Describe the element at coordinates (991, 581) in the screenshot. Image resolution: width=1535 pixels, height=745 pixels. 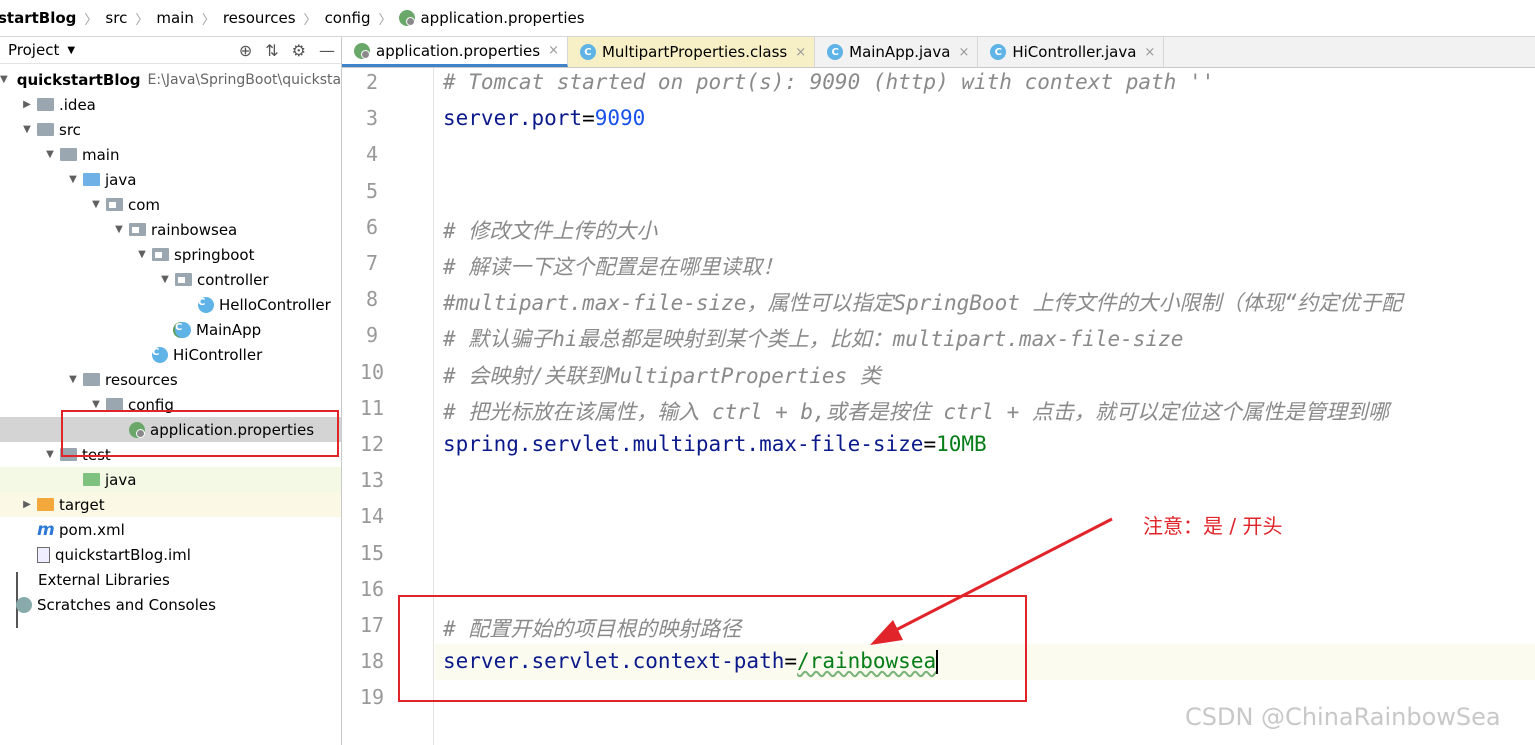
I see `annotation-arrow` at that location.